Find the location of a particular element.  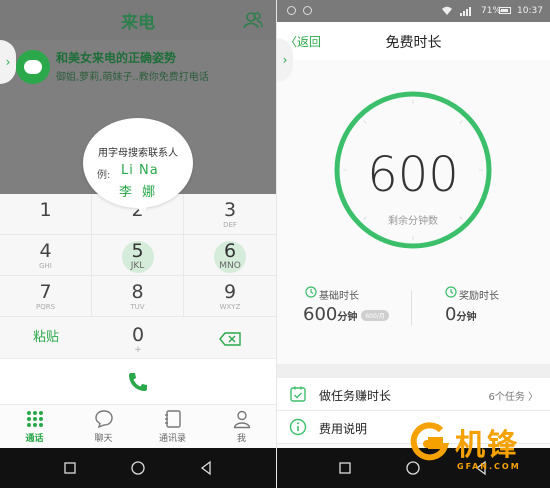

key-digit: 3 is located at coordinates (230, 210).